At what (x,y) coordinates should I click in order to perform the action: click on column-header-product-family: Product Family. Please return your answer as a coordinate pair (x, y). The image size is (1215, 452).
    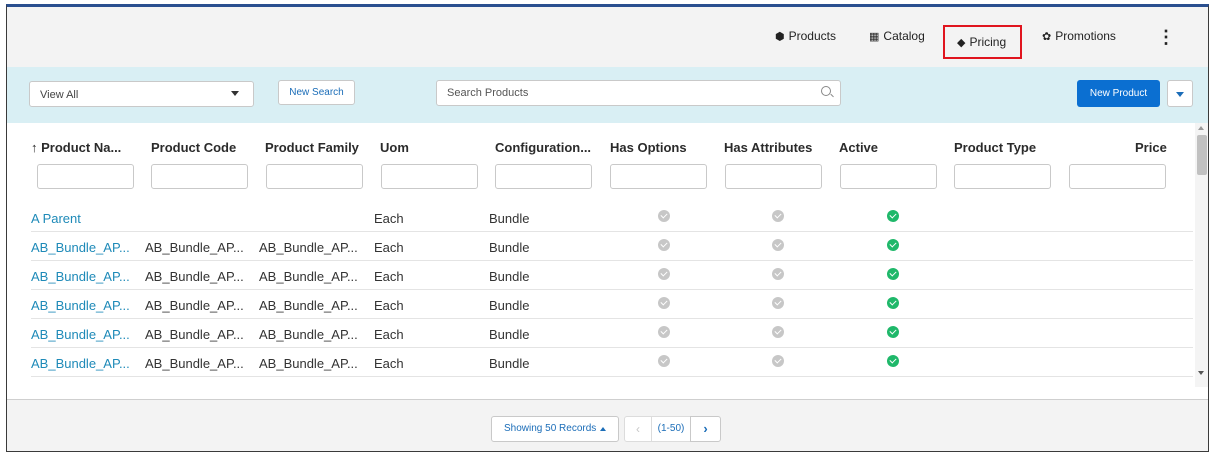
    Looking at the image, I should click on (312, 147).